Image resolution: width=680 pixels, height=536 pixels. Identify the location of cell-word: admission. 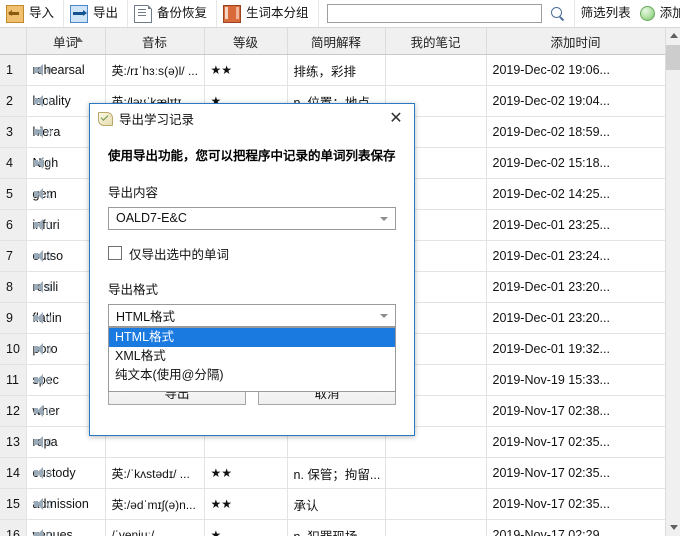
(66, 504).